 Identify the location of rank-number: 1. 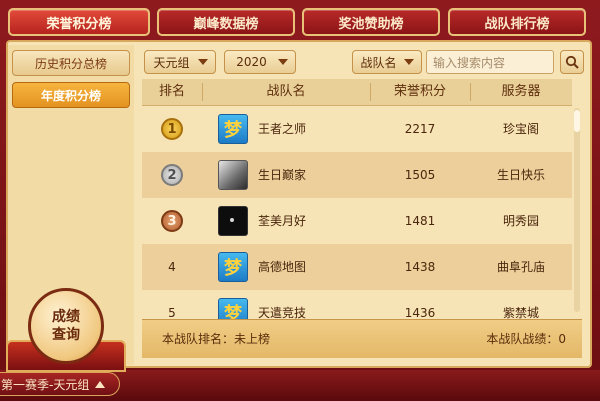
(172, 129).